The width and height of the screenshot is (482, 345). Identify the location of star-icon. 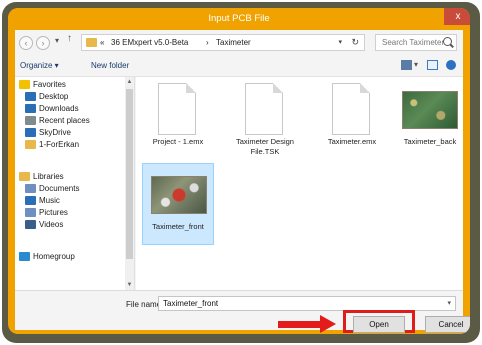
(24, 85).